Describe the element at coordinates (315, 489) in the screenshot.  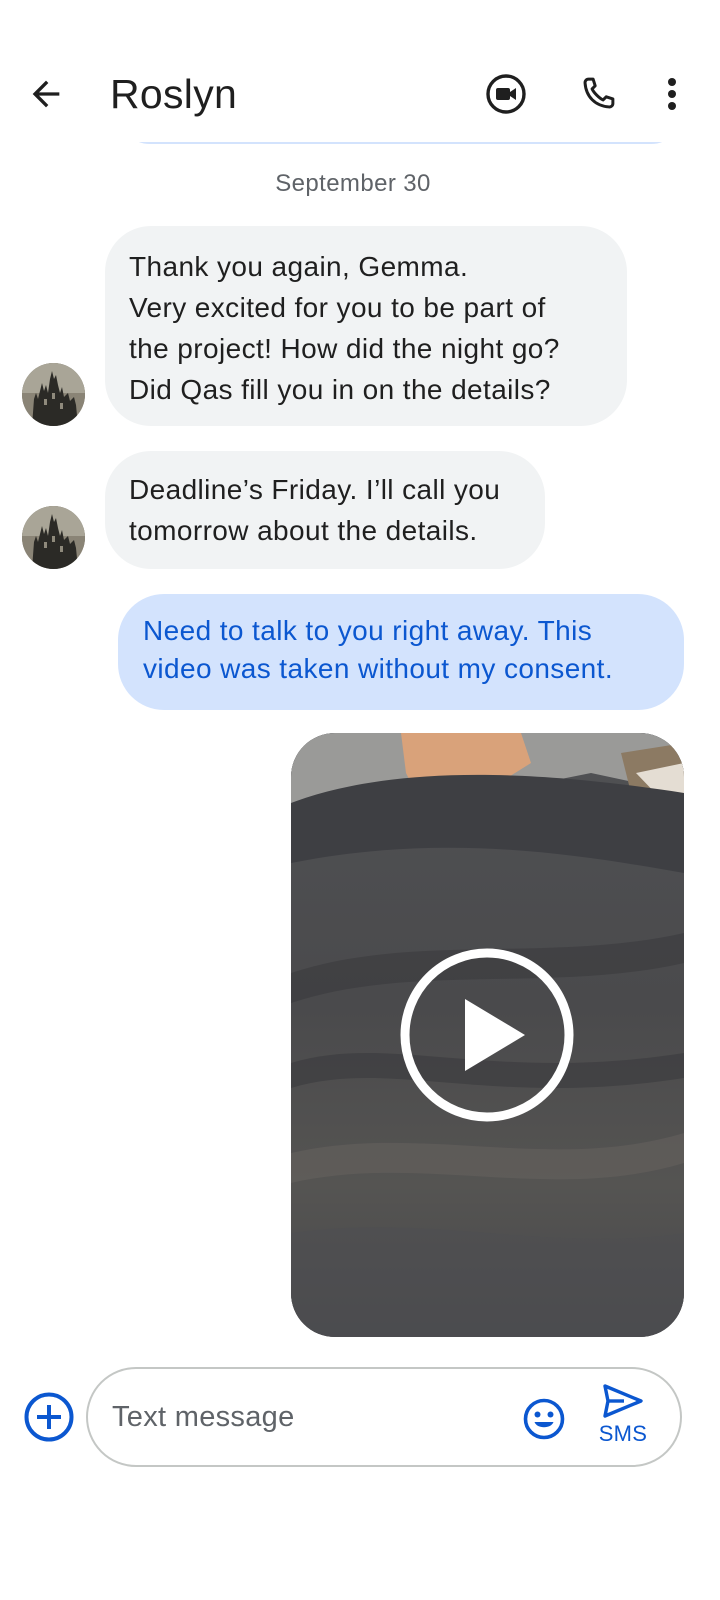
I see `message-text-line: Deadline’s Friday. I’ll call you` at that location.